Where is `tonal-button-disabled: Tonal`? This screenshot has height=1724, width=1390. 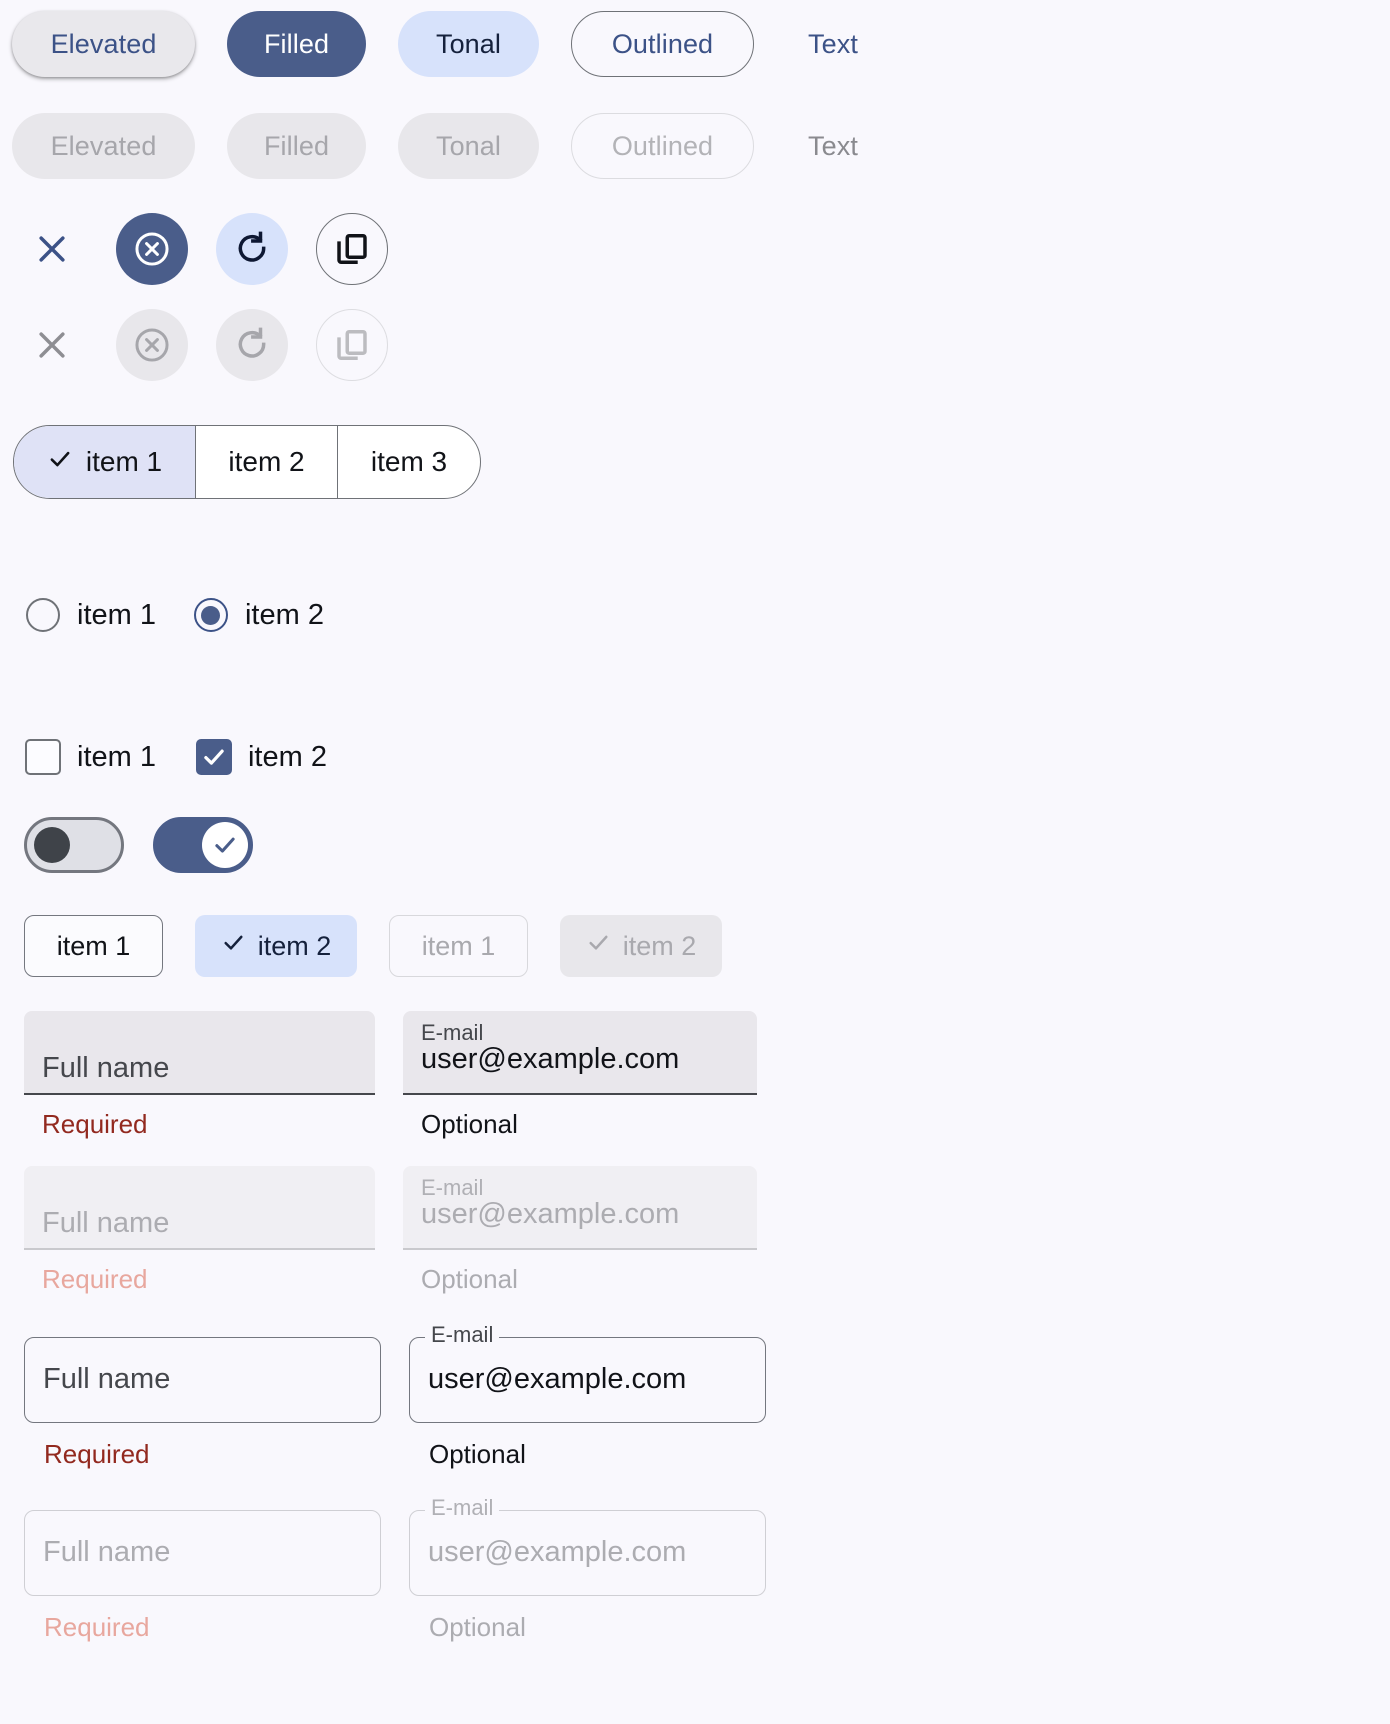 tonal-button-disabled: Tonal is located at coordinates (468, 146).